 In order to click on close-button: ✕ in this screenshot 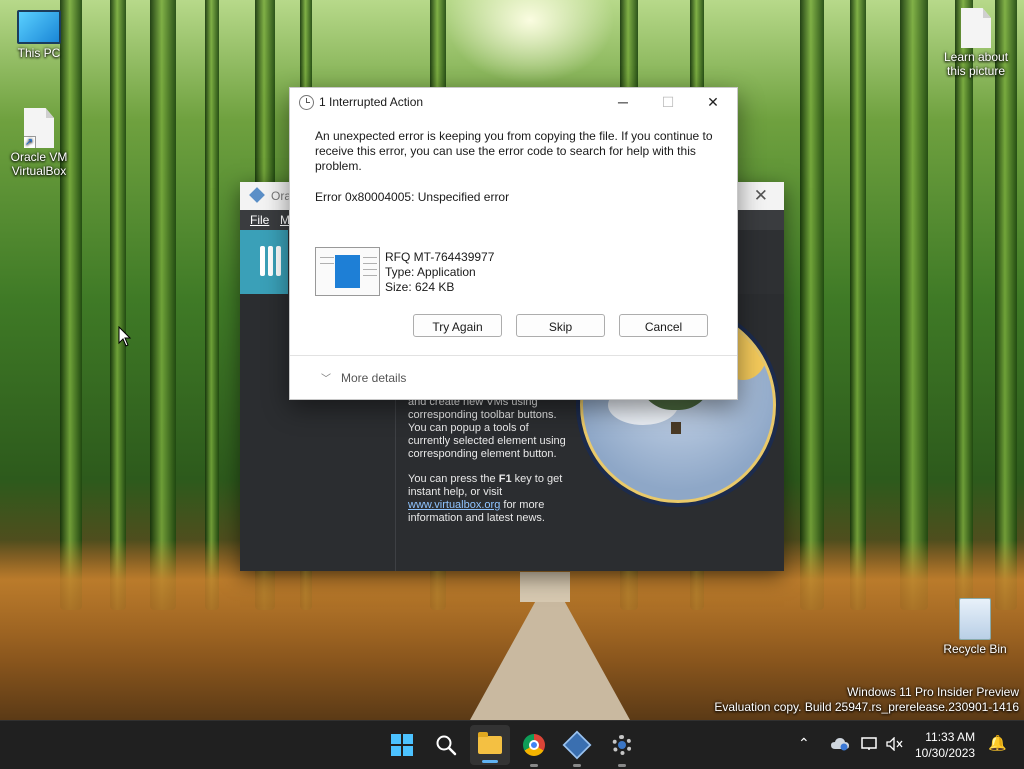, I will do `click(713, 102)`.